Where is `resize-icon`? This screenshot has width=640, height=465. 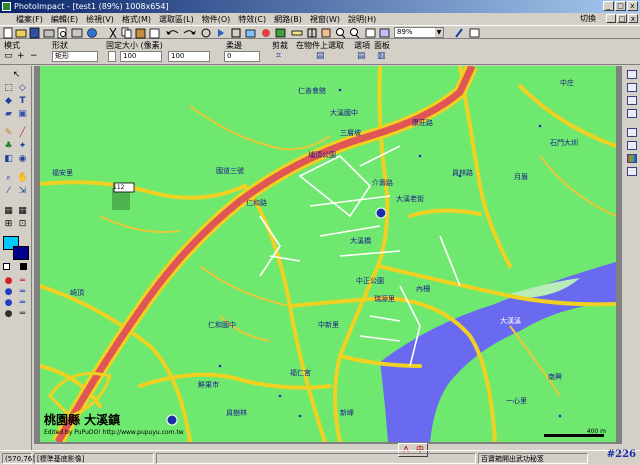 resize-icon is located at coordinates (250, 33).